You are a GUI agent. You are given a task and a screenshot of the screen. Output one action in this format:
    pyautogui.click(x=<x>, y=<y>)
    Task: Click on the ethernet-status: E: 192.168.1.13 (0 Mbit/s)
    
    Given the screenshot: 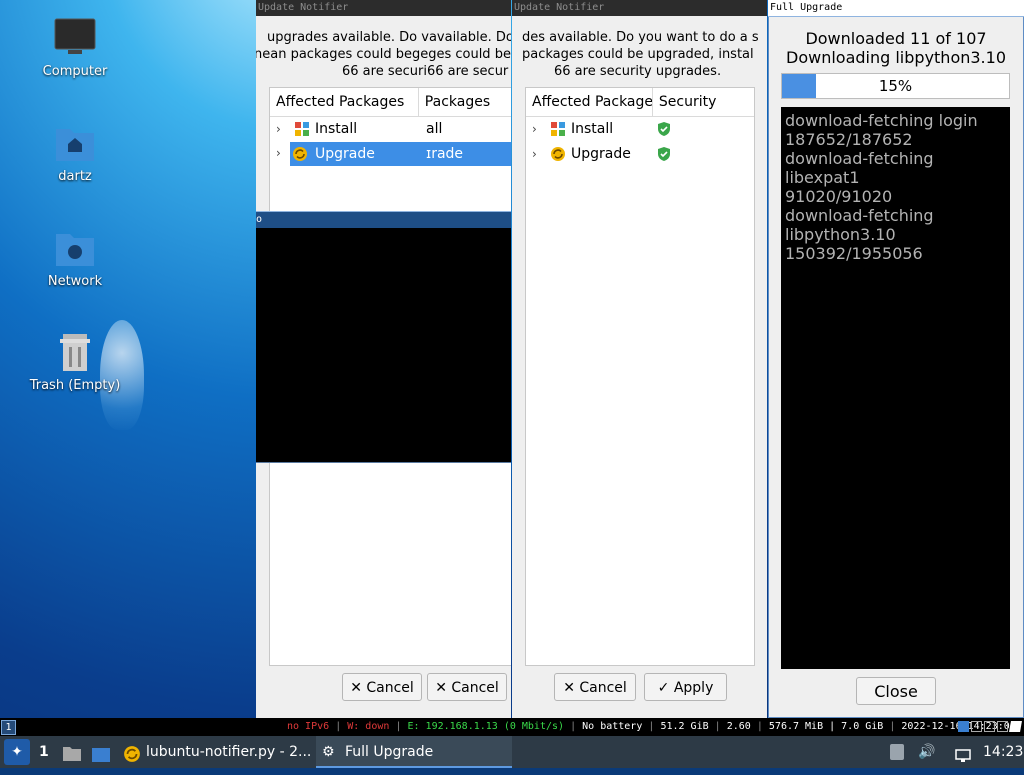 What is the action you would take?
    pyautogui.click(x=486, y=726)
    